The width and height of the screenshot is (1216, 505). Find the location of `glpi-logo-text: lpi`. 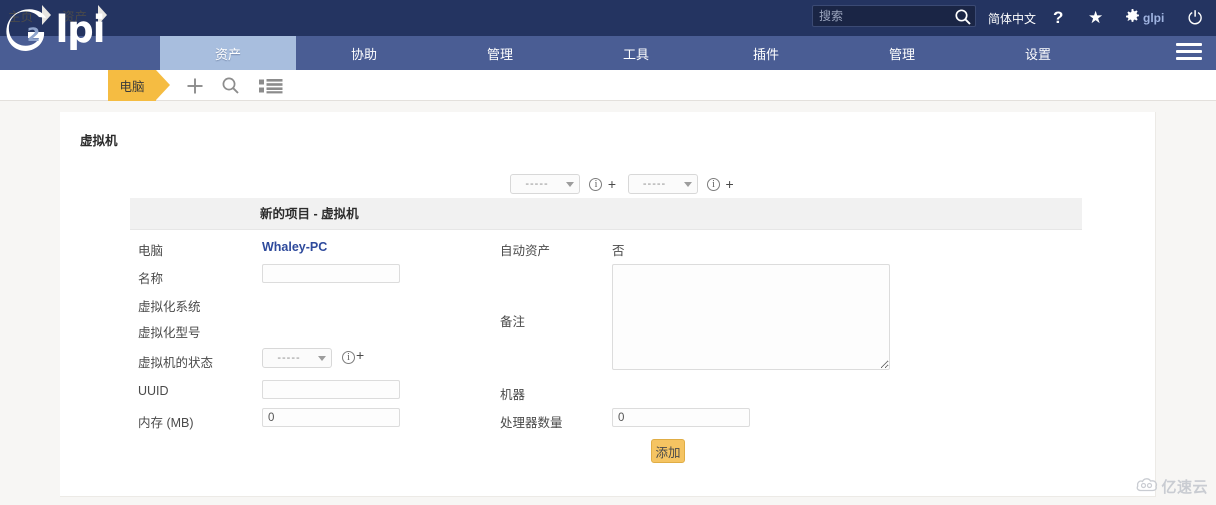

glpi-logo-text: lpi is located at coordinates (80, 29).